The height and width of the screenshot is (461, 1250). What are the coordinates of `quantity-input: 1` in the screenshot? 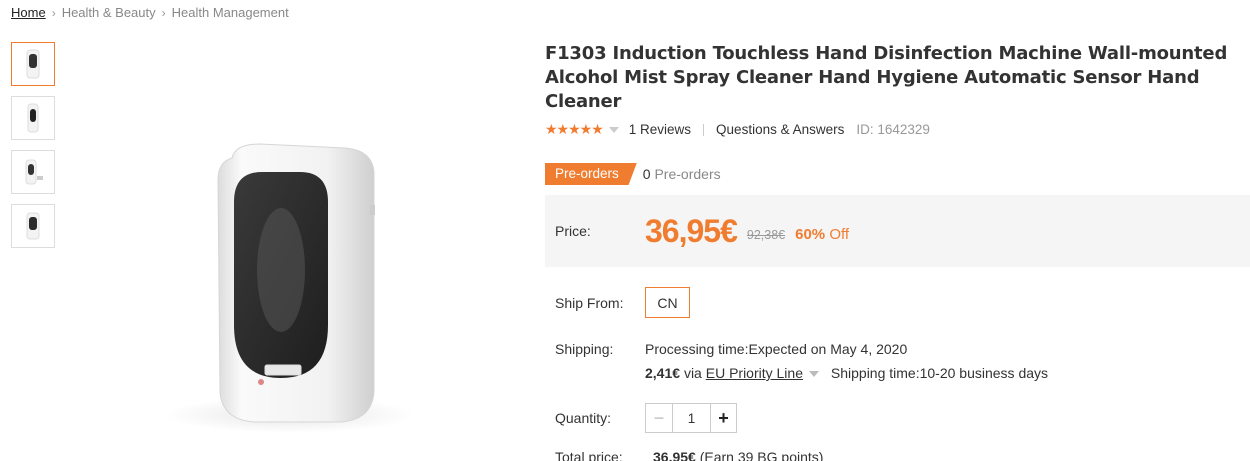 It's located at (691, 418).